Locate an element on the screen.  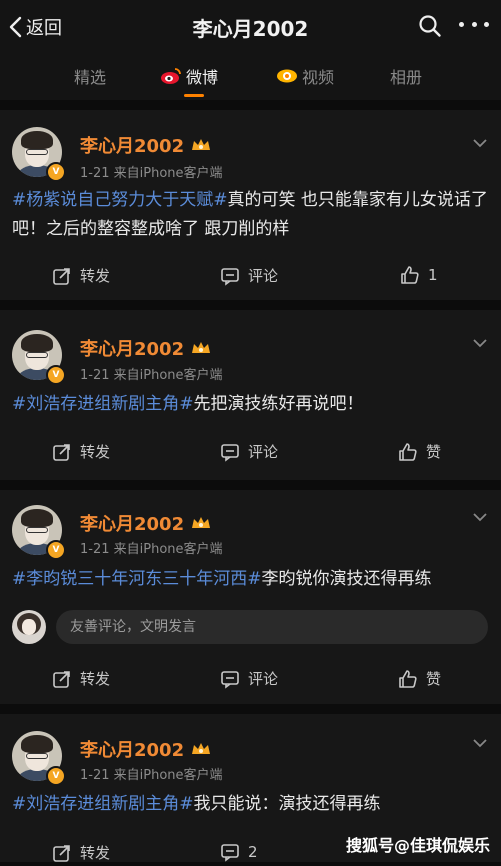
active-tab-indicator is located at coordinates (194, 95).